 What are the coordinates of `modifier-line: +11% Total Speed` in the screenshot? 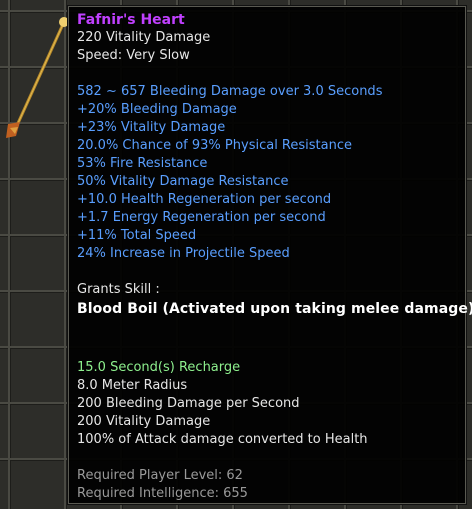 It's located at (137, 235).